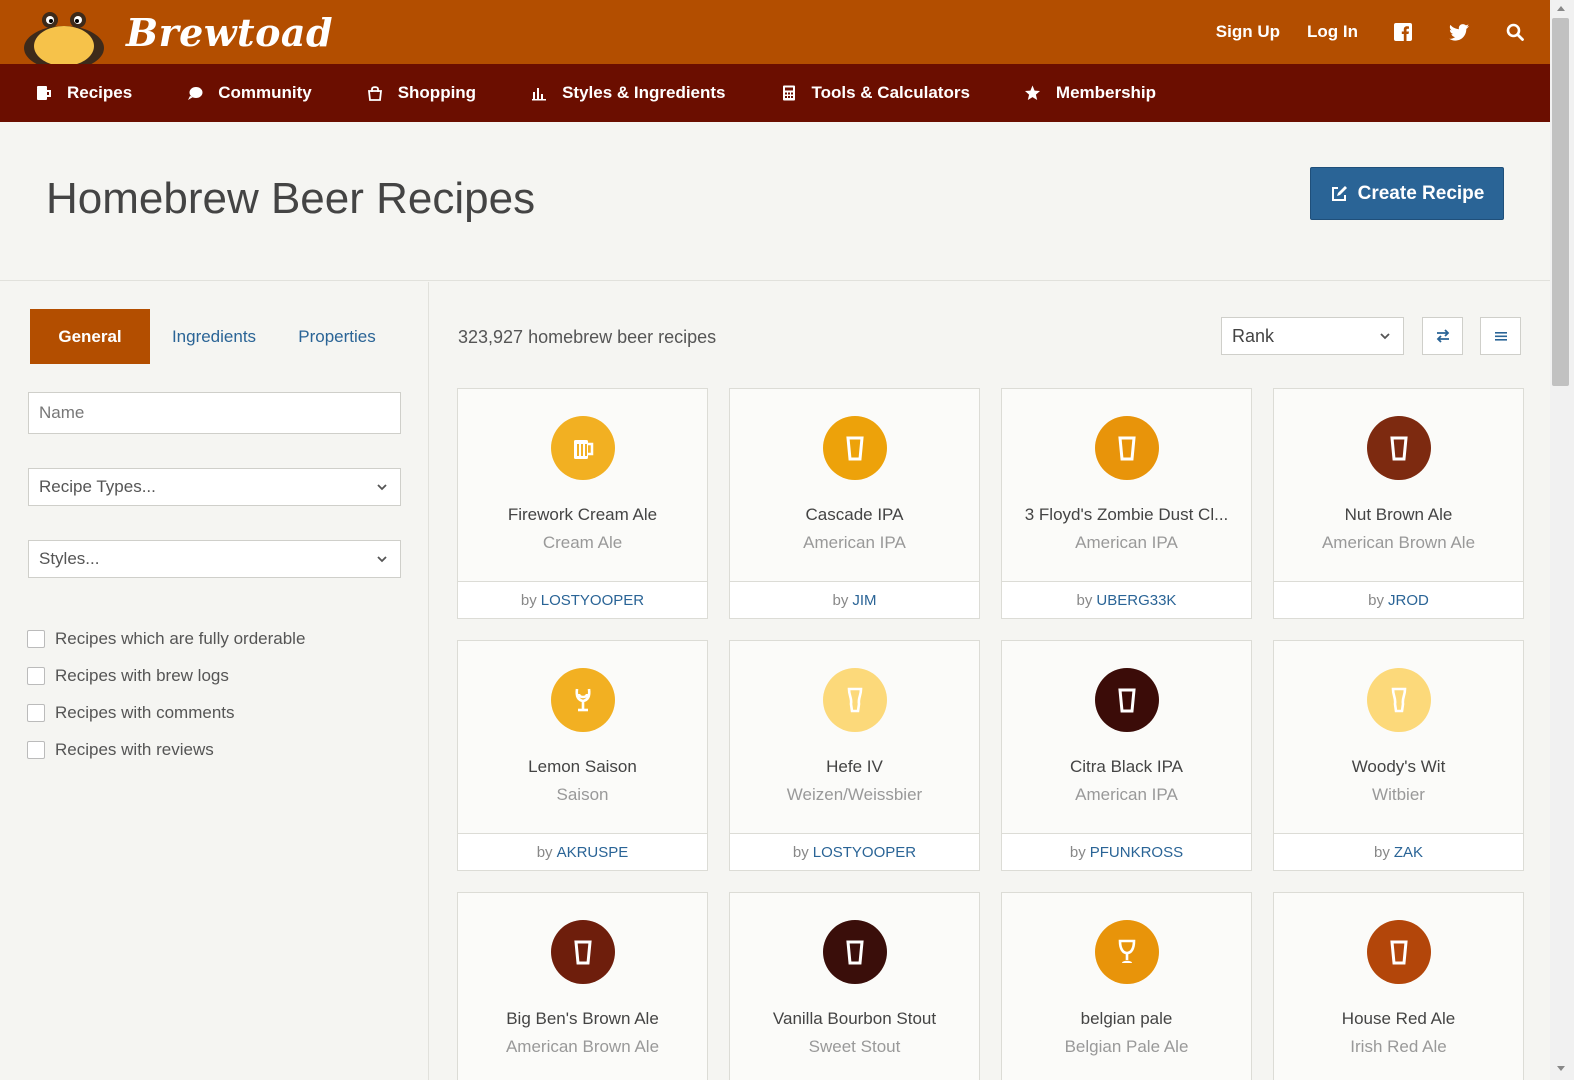 The height and width of the screenshot is (1080, 1574). Describe the element at coordinates (1562, 540) in the screenshot. I see `page-scrollbar` at that location.